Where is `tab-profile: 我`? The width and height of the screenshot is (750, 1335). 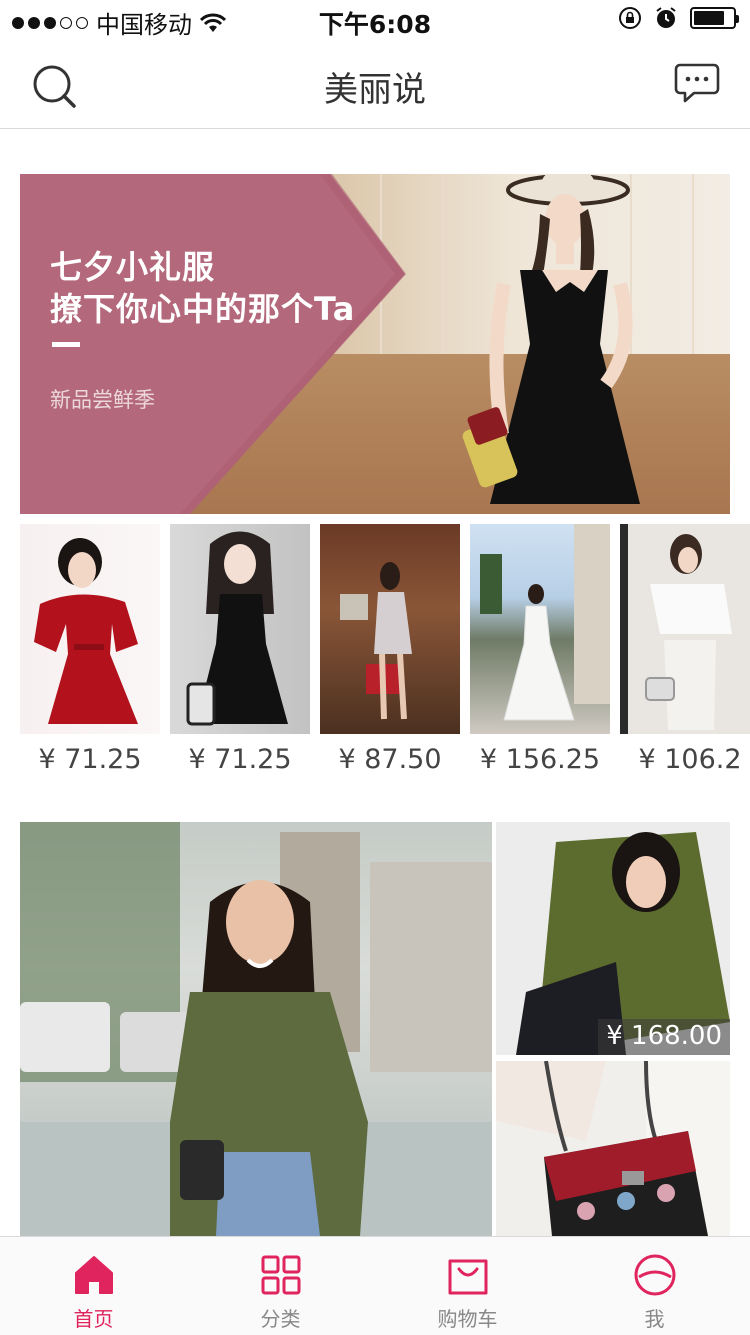
tab-profile: 我 is located at coordinates (654, 1286).